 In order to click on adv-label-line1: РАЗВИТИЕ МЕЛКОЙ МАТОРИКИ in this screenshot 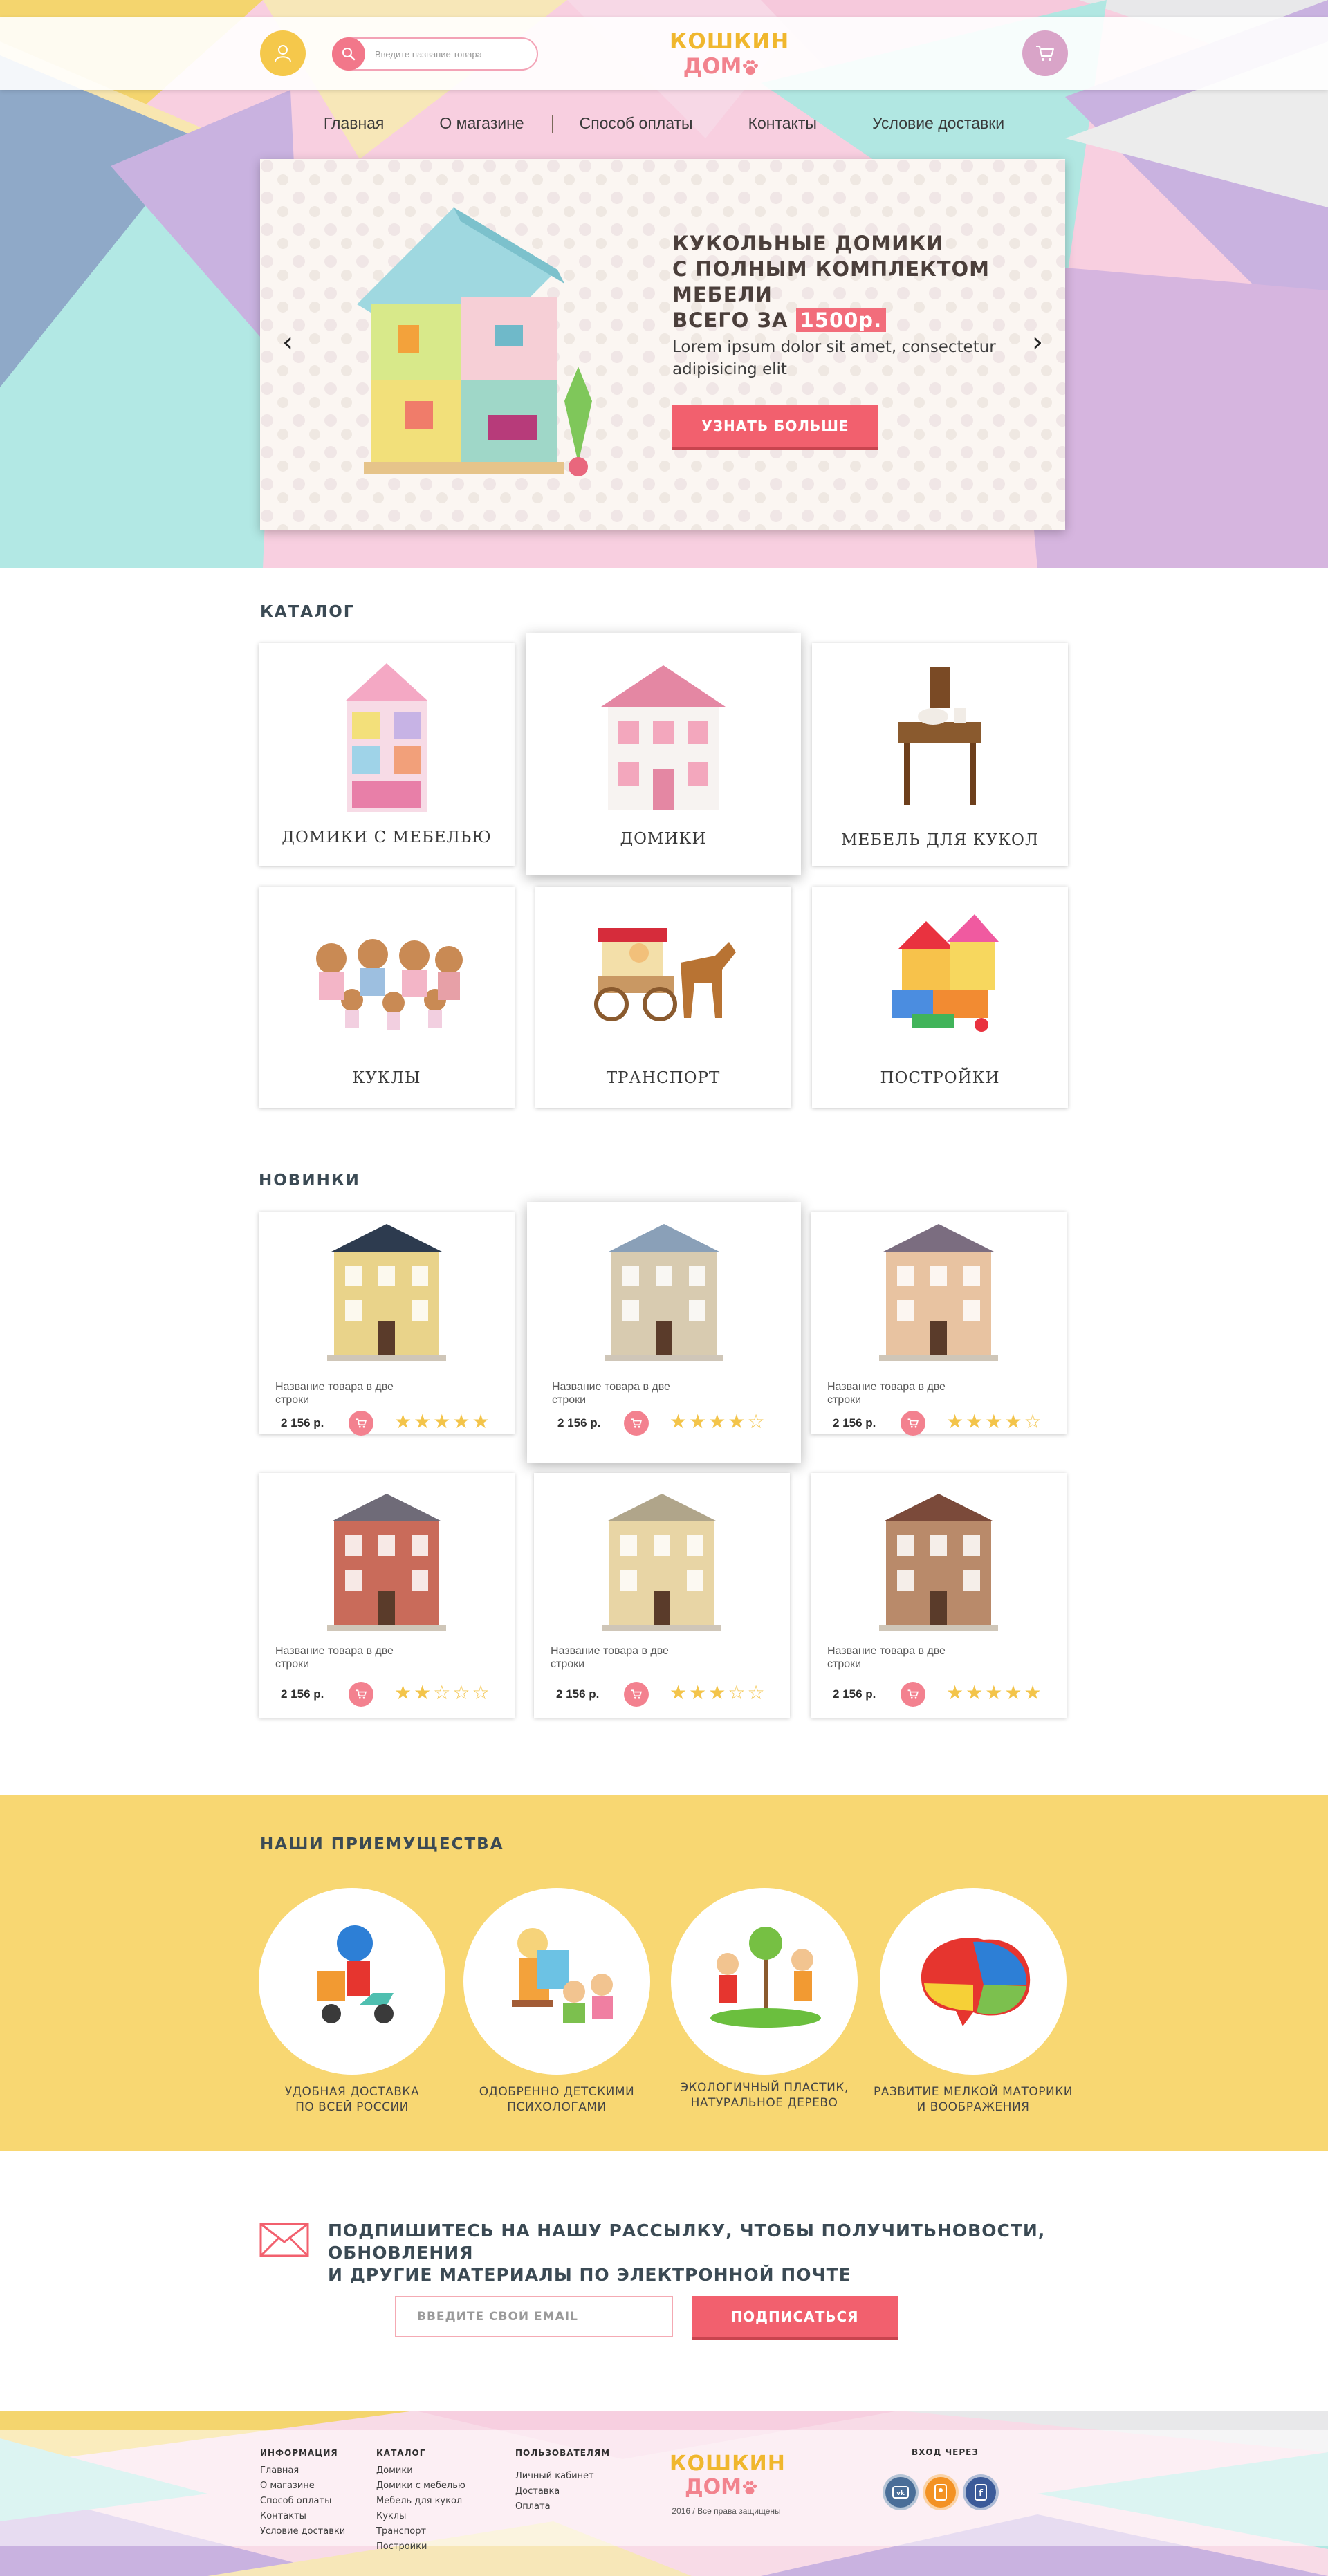, I will do `click(973, 2092)`.